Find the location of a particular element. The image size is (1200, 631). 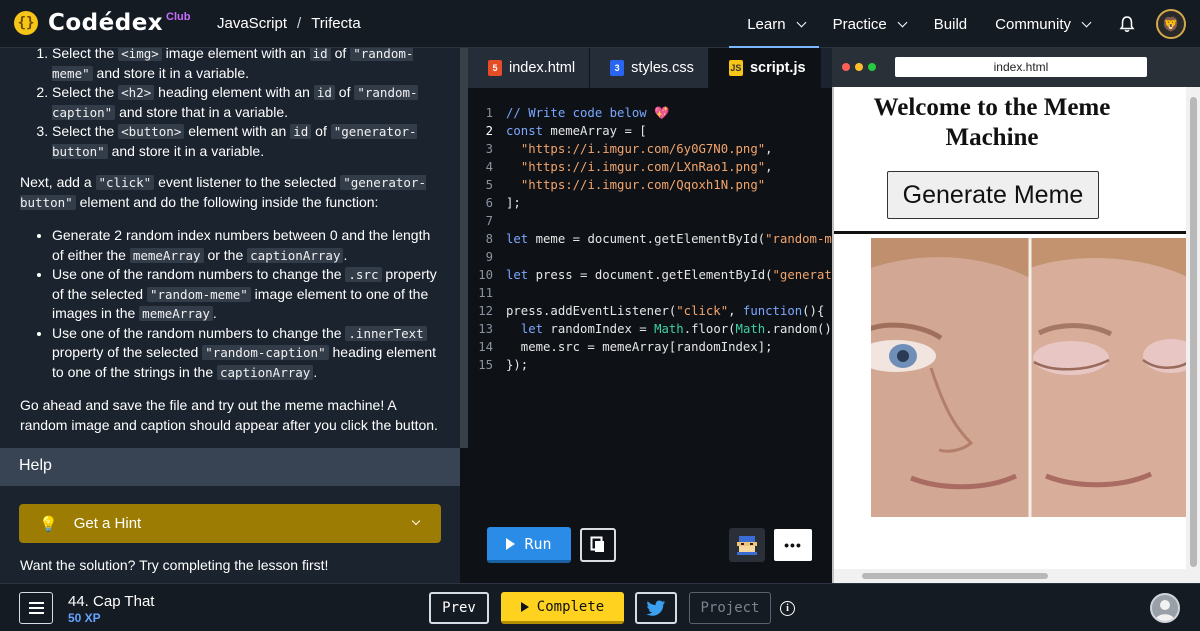

code-line: 14 meme.src = memeArray[randomIndex]; is located at coordinates (650, 347).